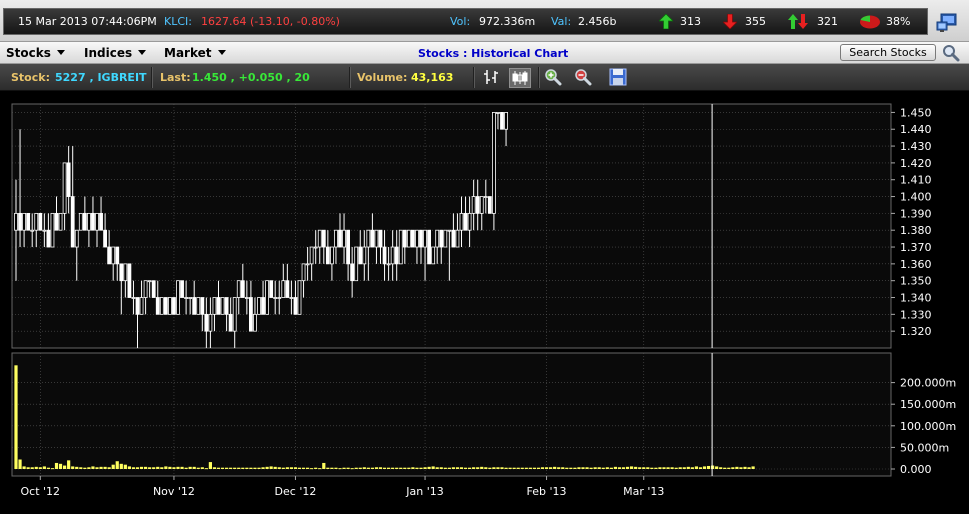  Describe the element at coordinates (547, 491) in the screenshot. I see `time-tick-label: Feb '13` at that location.